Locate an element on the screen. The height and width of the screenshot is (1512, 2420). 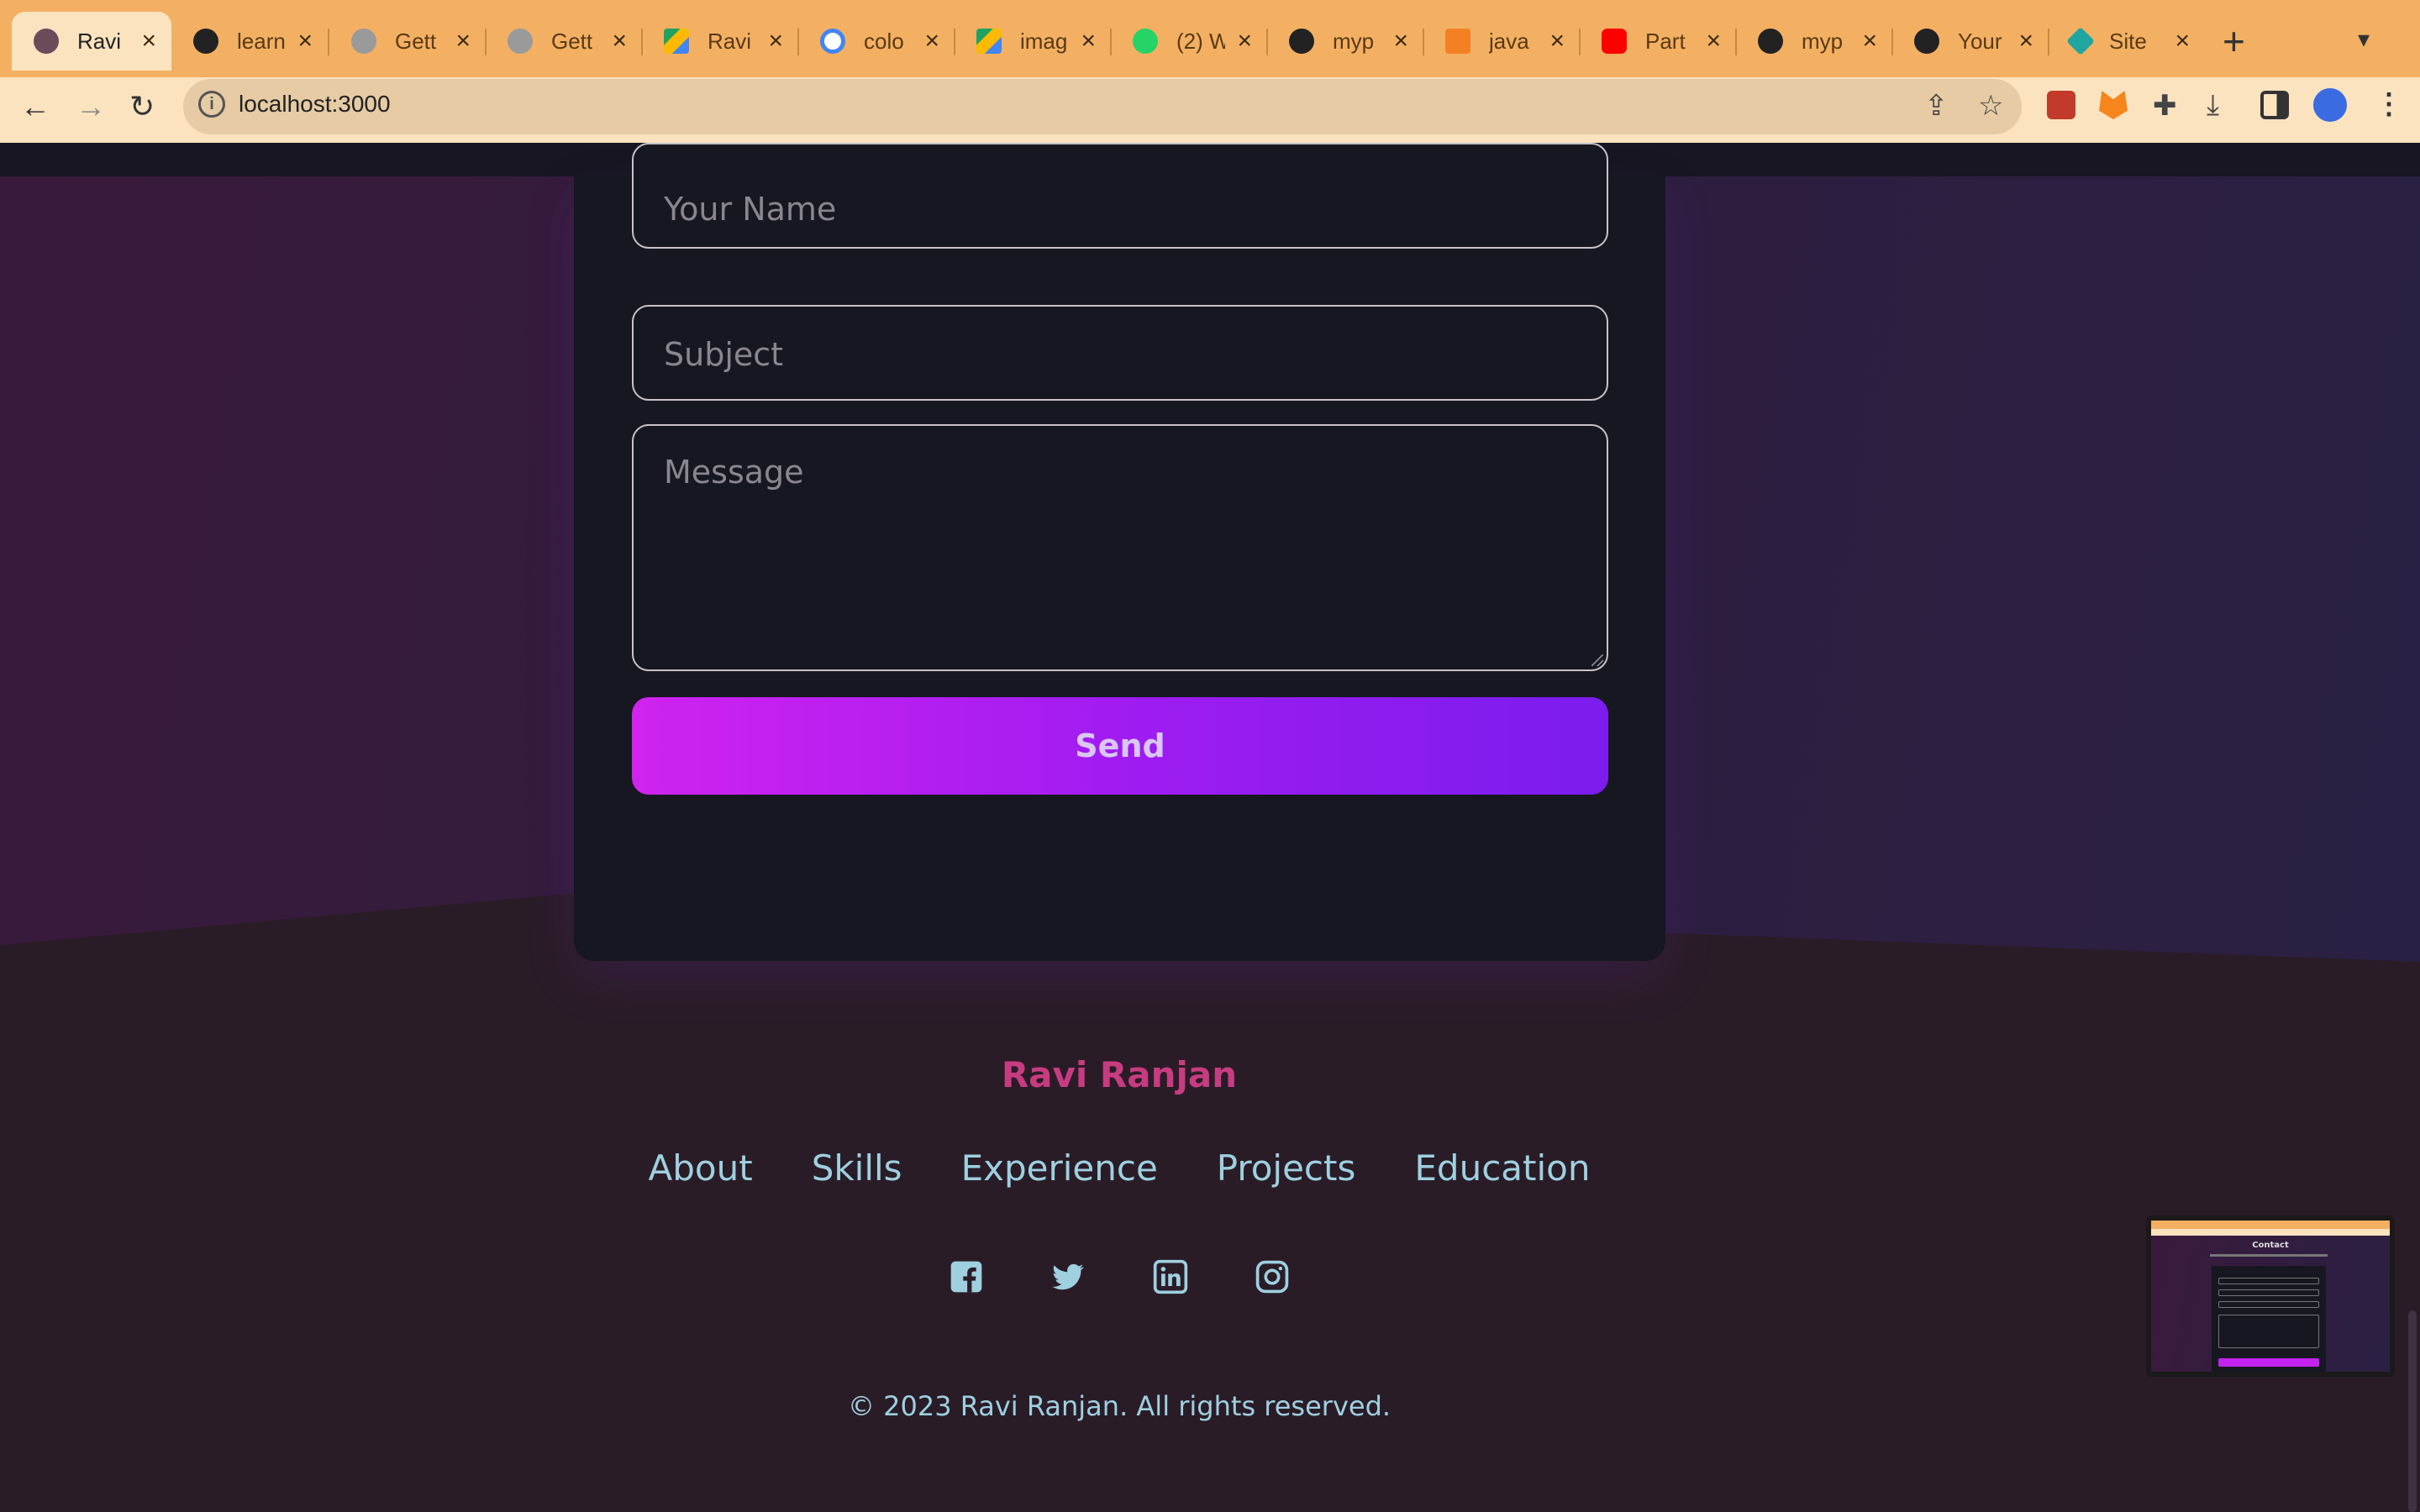
forward-arrow-icon: → is located at coordinates (91, 106).